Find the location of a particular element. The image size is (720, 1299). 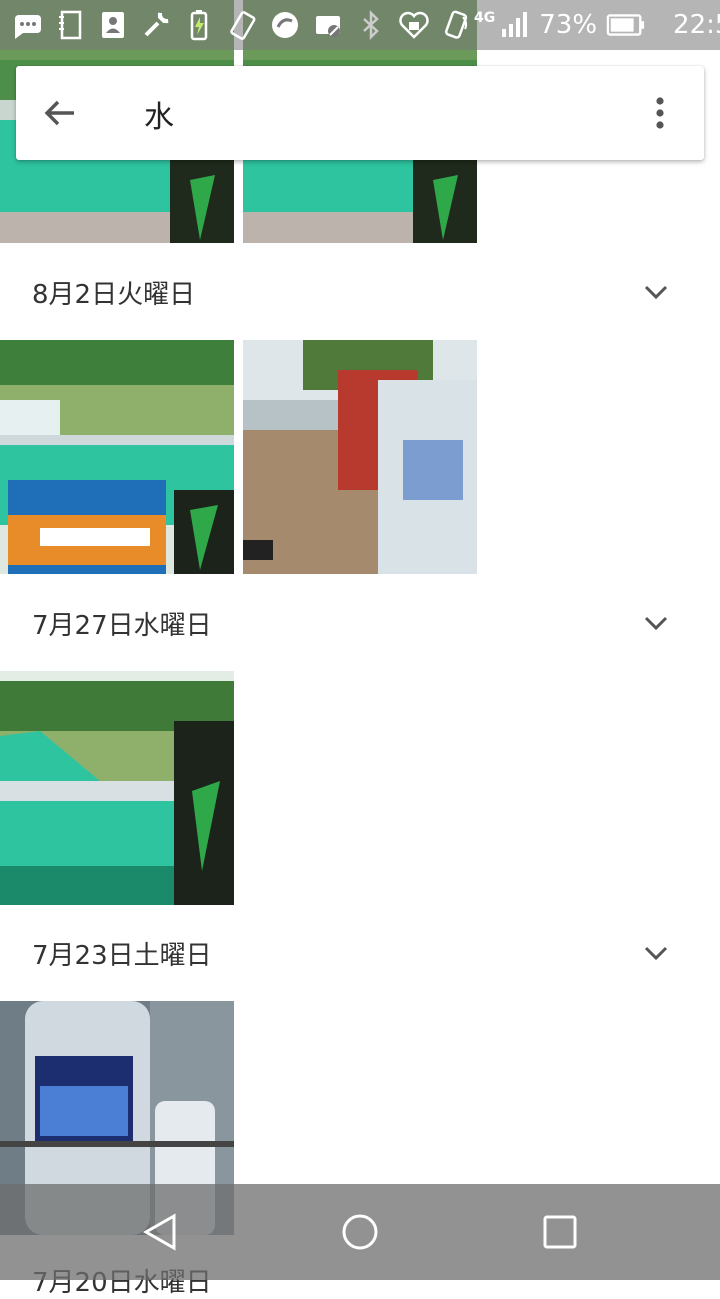

message-icon is located at coordinates (27, 25).